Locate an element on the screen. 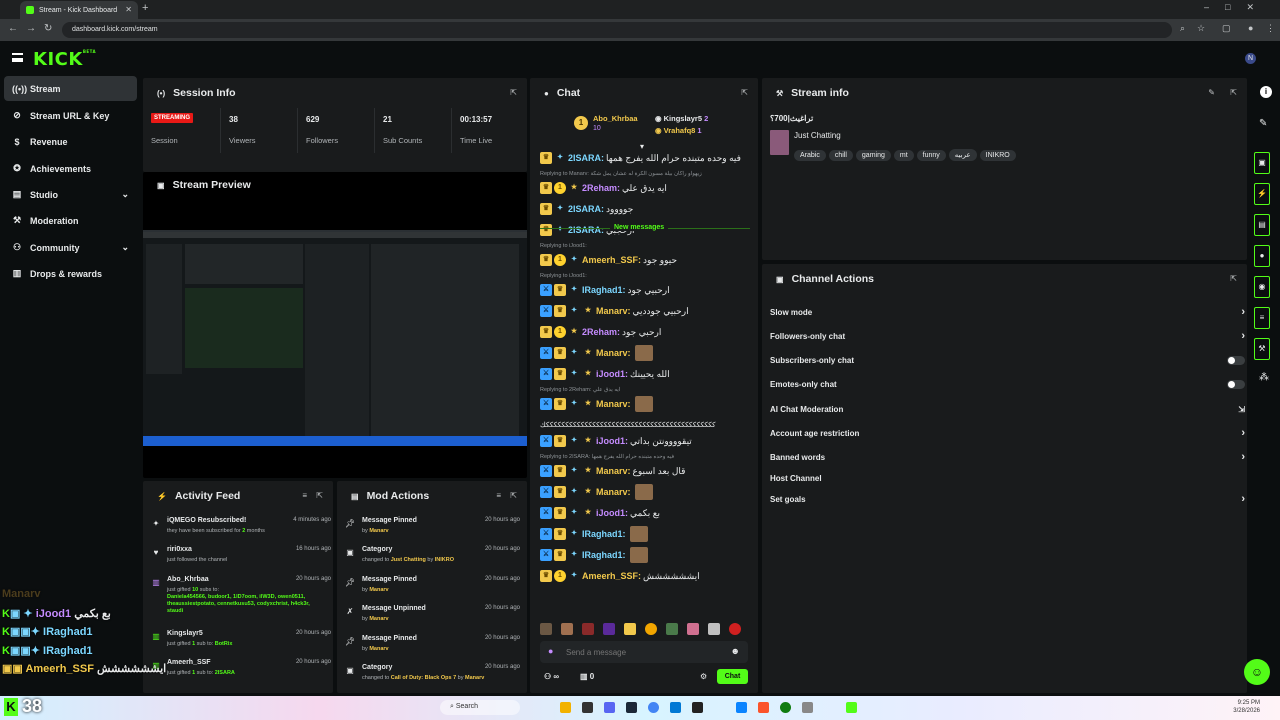  chat-message: ♛ 1 ★ 2Reham: ايه يدق علي is located at coordinates (645, 188).